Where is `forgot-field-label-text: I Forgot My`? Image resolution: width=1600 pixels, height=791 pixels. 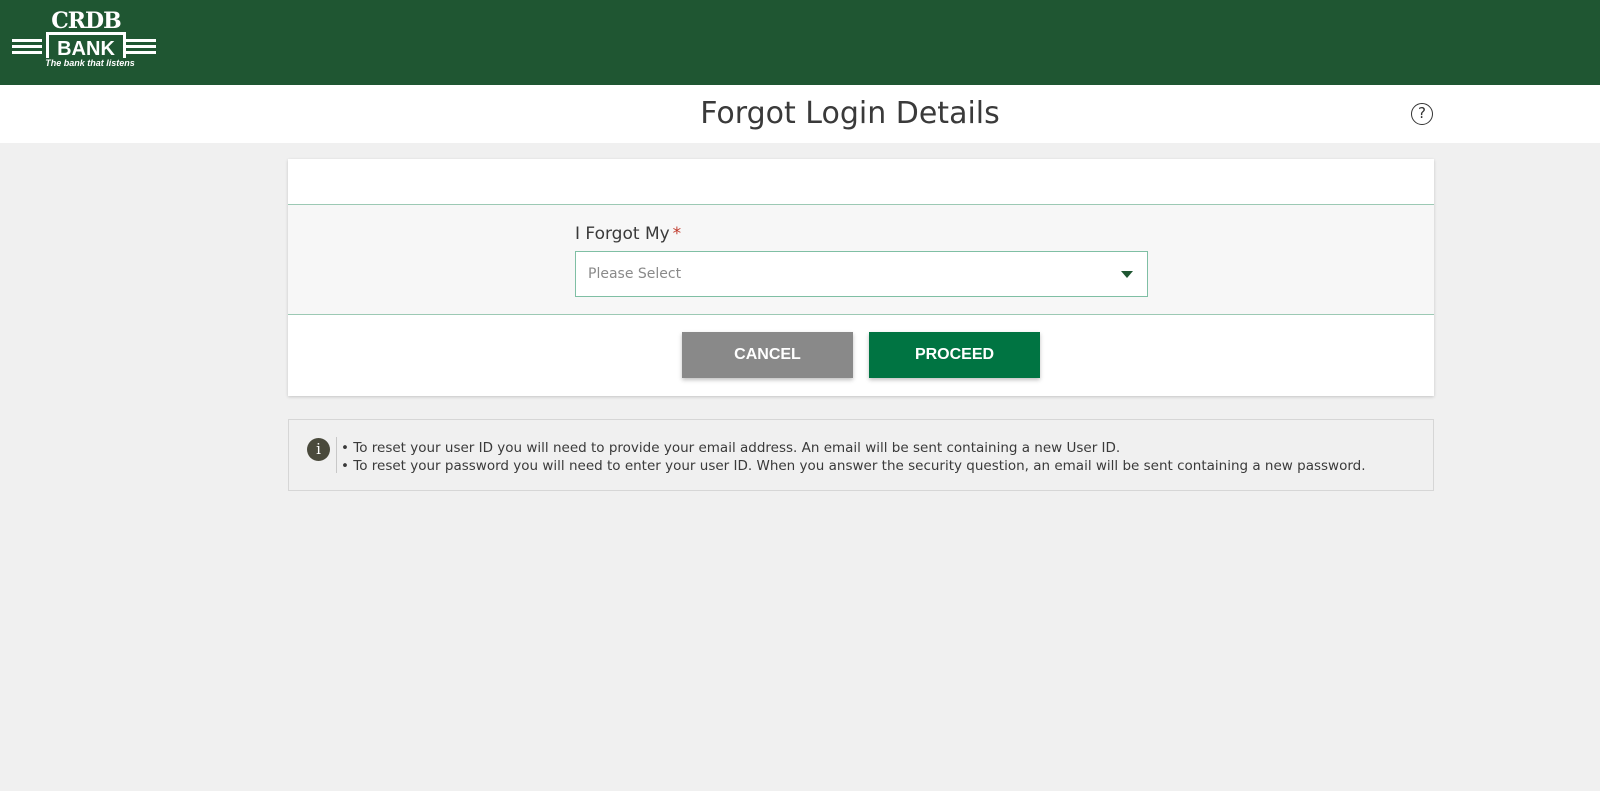
forgot-field-label-text: I Forgot My is located at coordinates (622, 234).